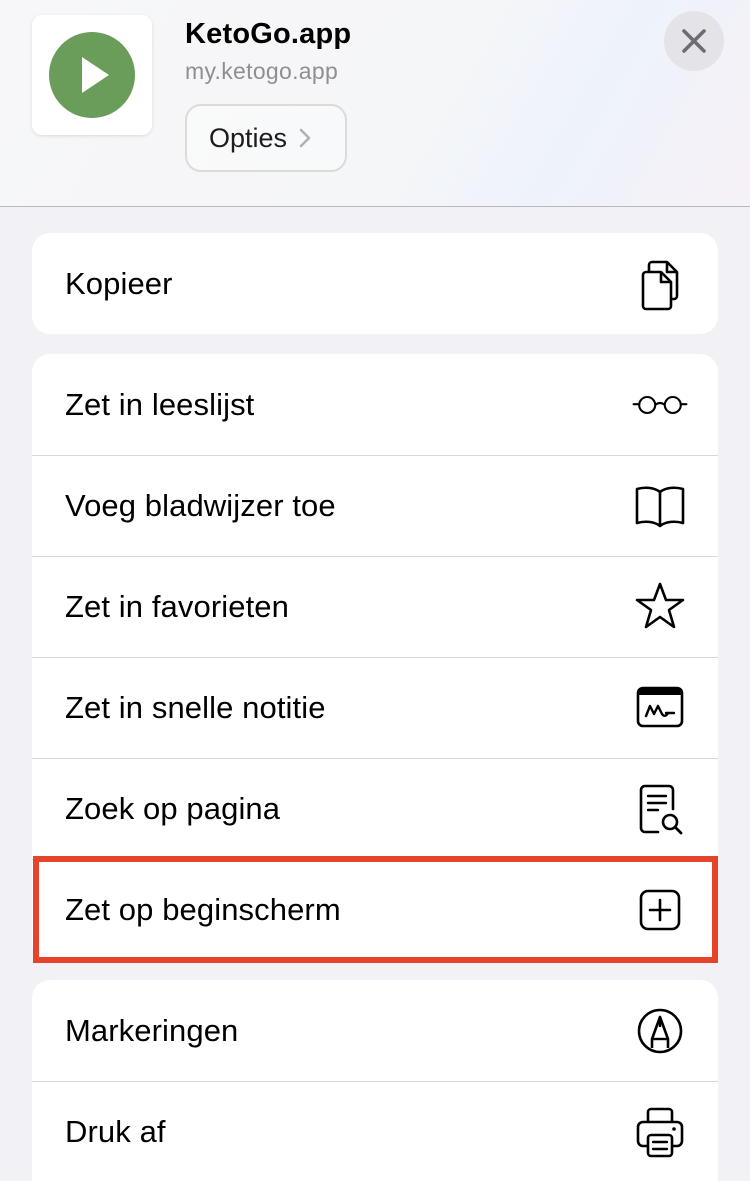 Image resolution: width=750 pixels, height=1181 pixels. I want to click on action-find-on-page: Zoek op pagina, so click(375, 808).